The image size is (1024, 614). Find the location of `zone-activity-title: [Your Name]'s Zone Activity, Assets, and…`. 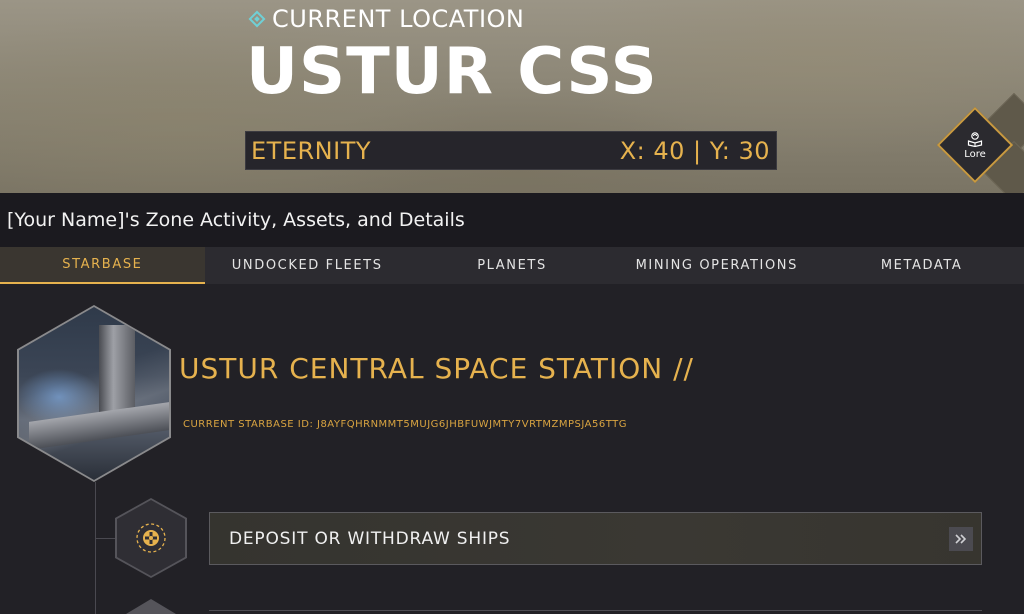

zone-activity-title: [Your Name]'s Zone Activity, Assets, and… is located at coordinates (236, 220).